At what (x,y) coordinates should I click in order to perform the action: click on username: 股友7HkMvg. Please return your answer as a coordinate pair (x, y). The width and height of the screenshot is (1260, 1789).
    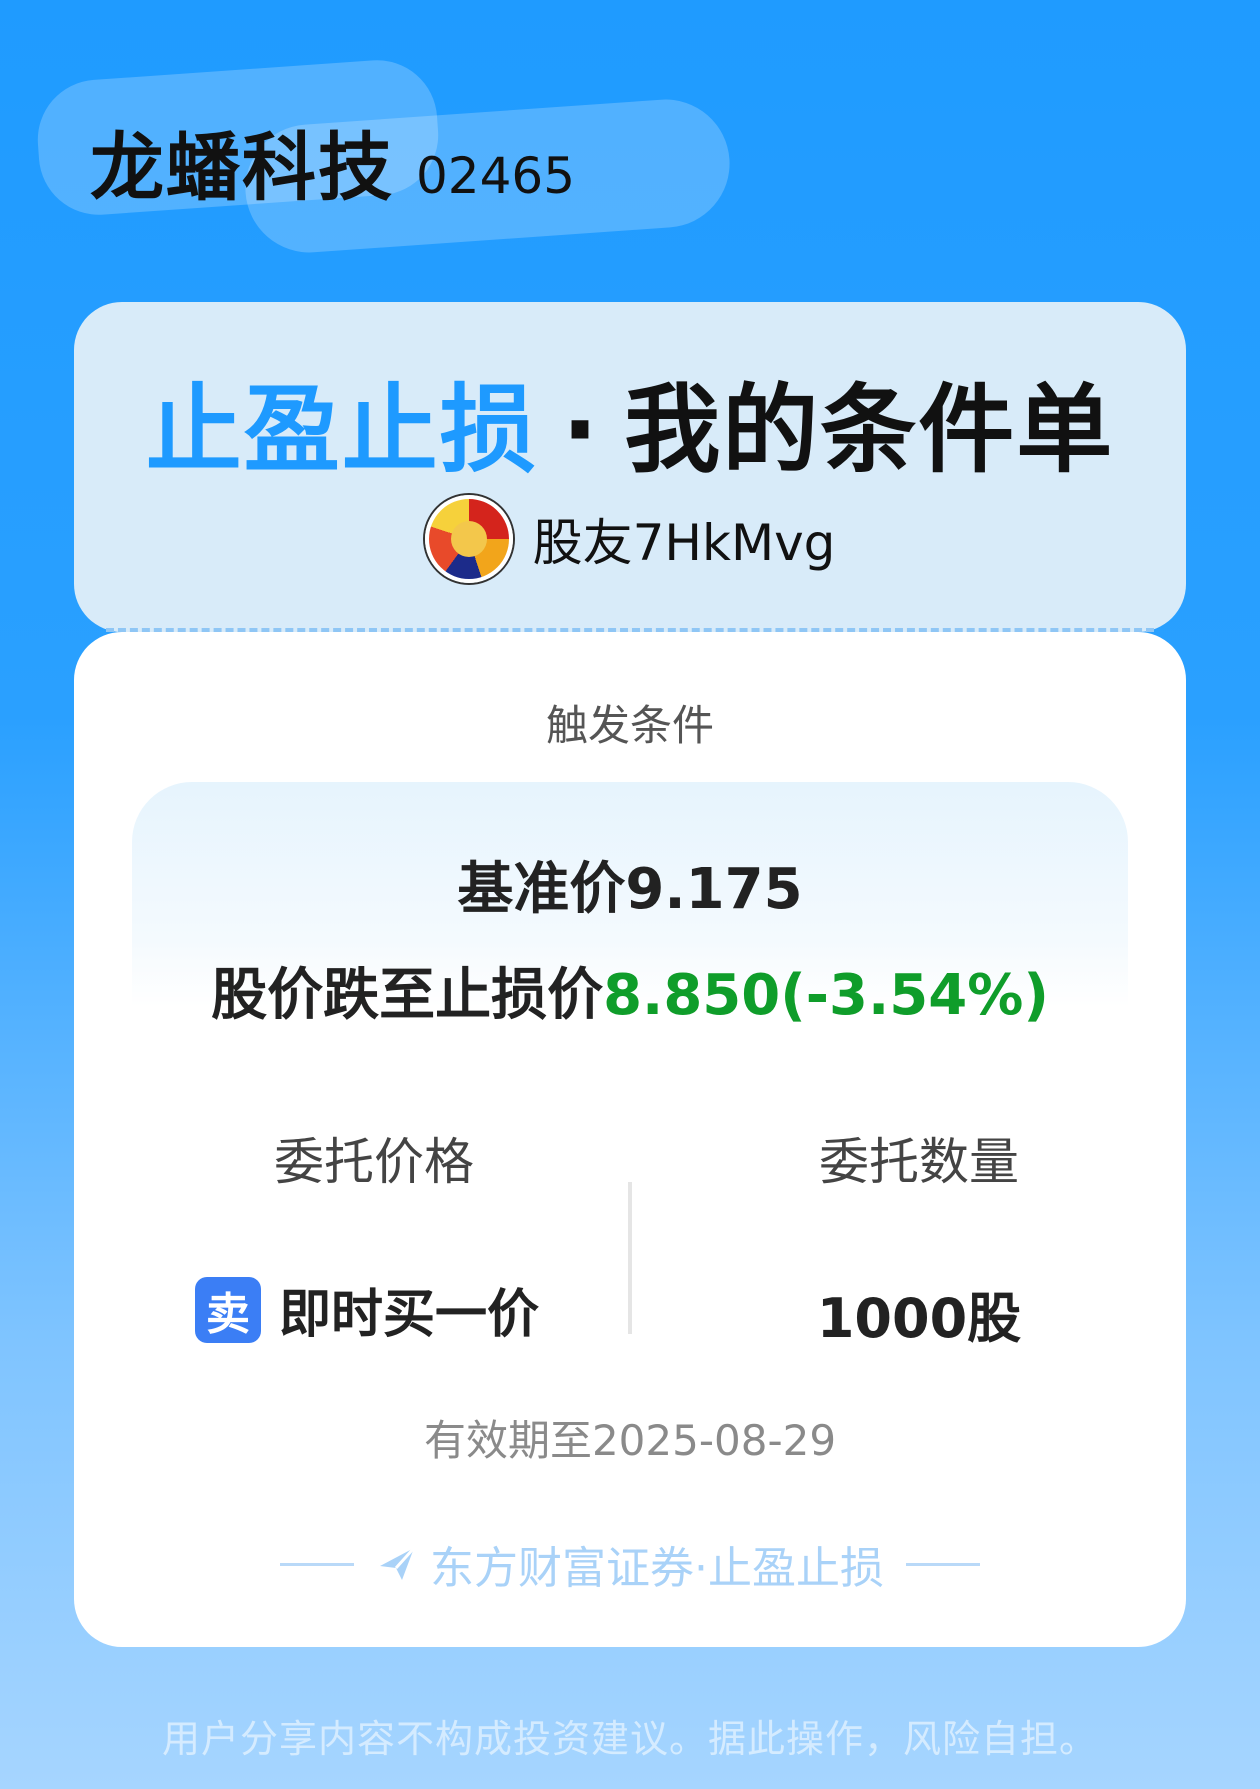
    Looking at the image, I should click on (684, 543).